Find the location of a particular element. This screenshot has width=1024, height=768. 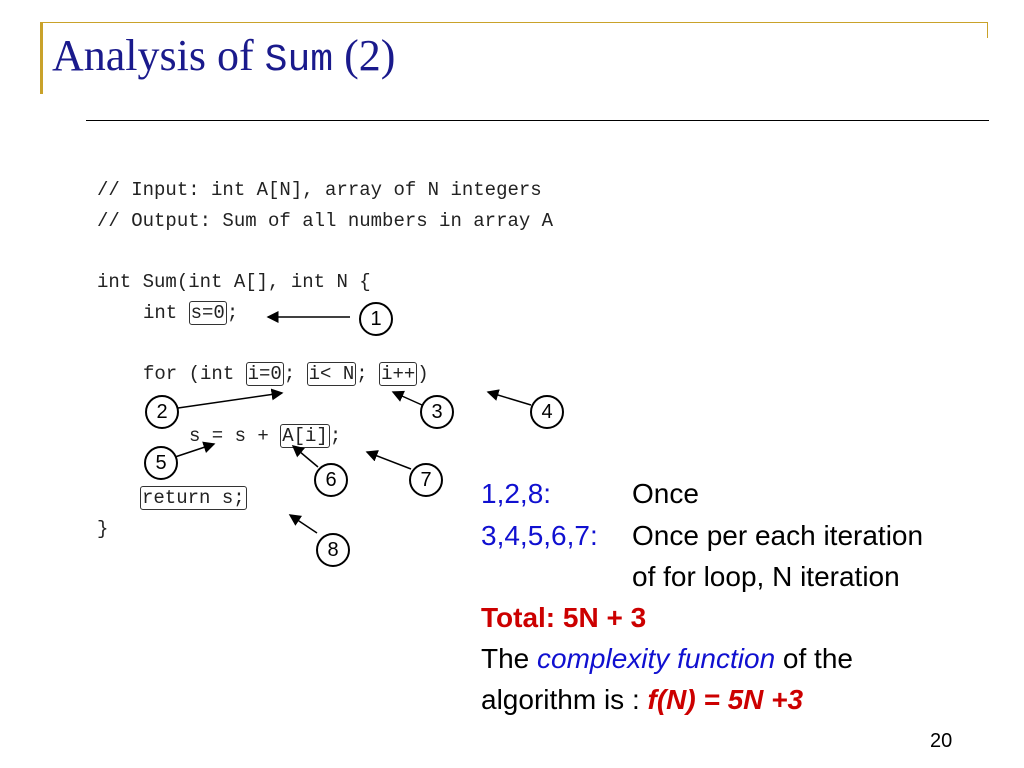

note-value-once: Once is located at coordinates (665, 493).